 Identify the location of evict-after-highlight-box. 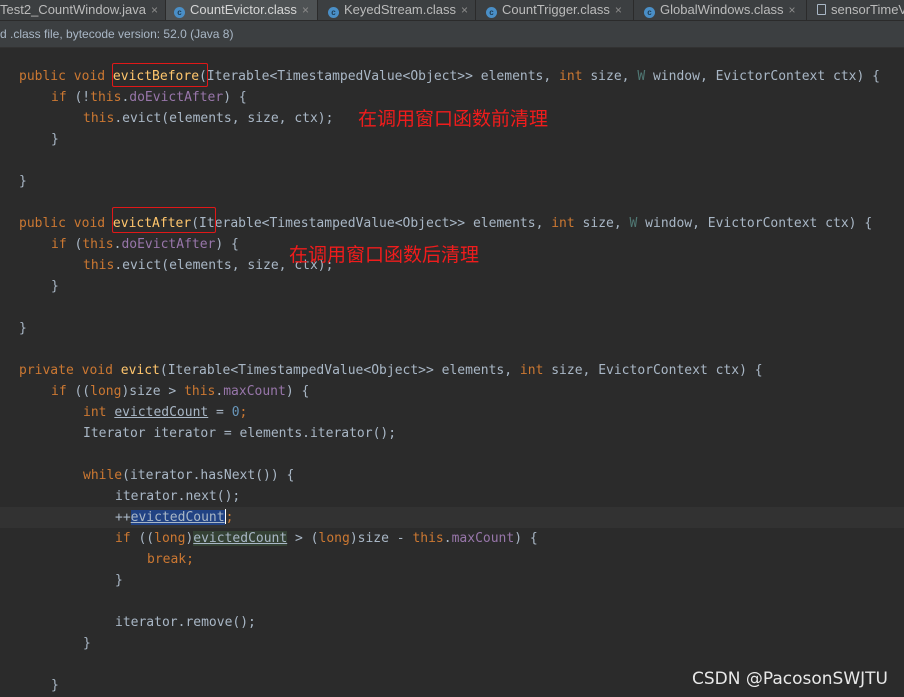
(164, 220).